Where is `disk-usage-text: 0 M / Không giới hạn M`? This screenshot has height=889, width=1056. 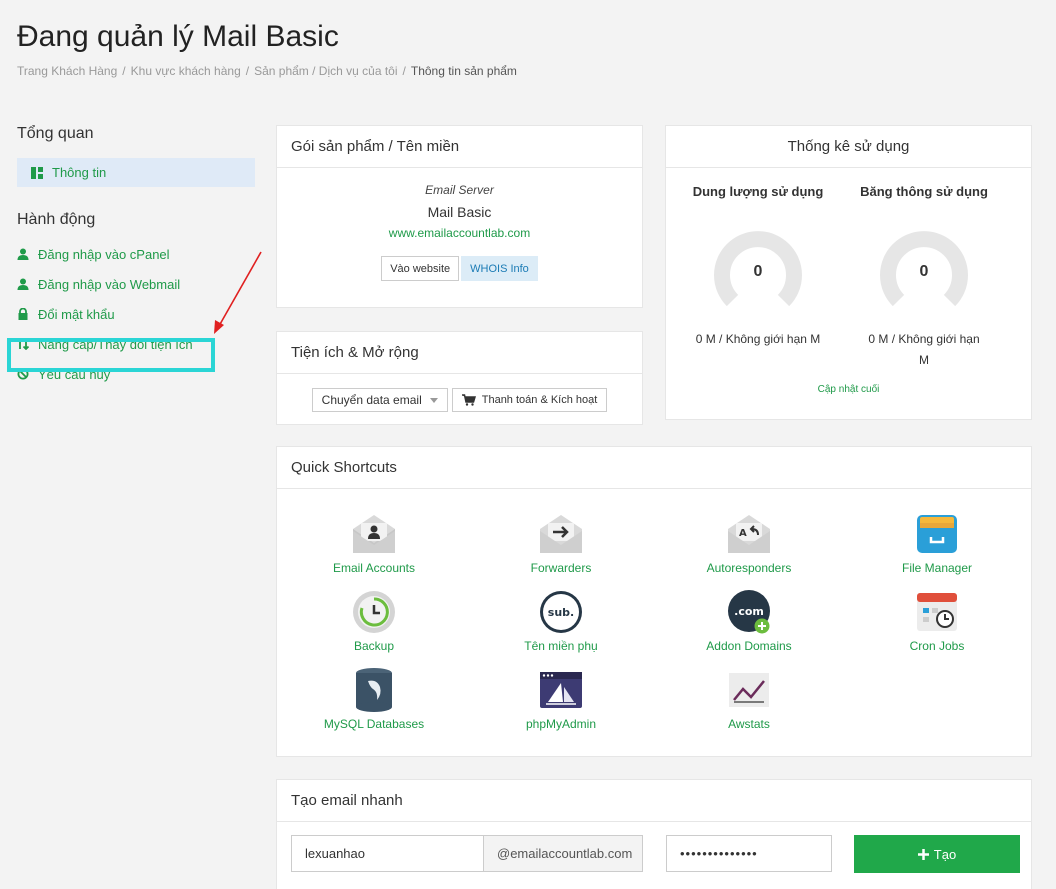 disk-usage-text: 0 M / Không giới hạn M is located at coordinates (758, 339).